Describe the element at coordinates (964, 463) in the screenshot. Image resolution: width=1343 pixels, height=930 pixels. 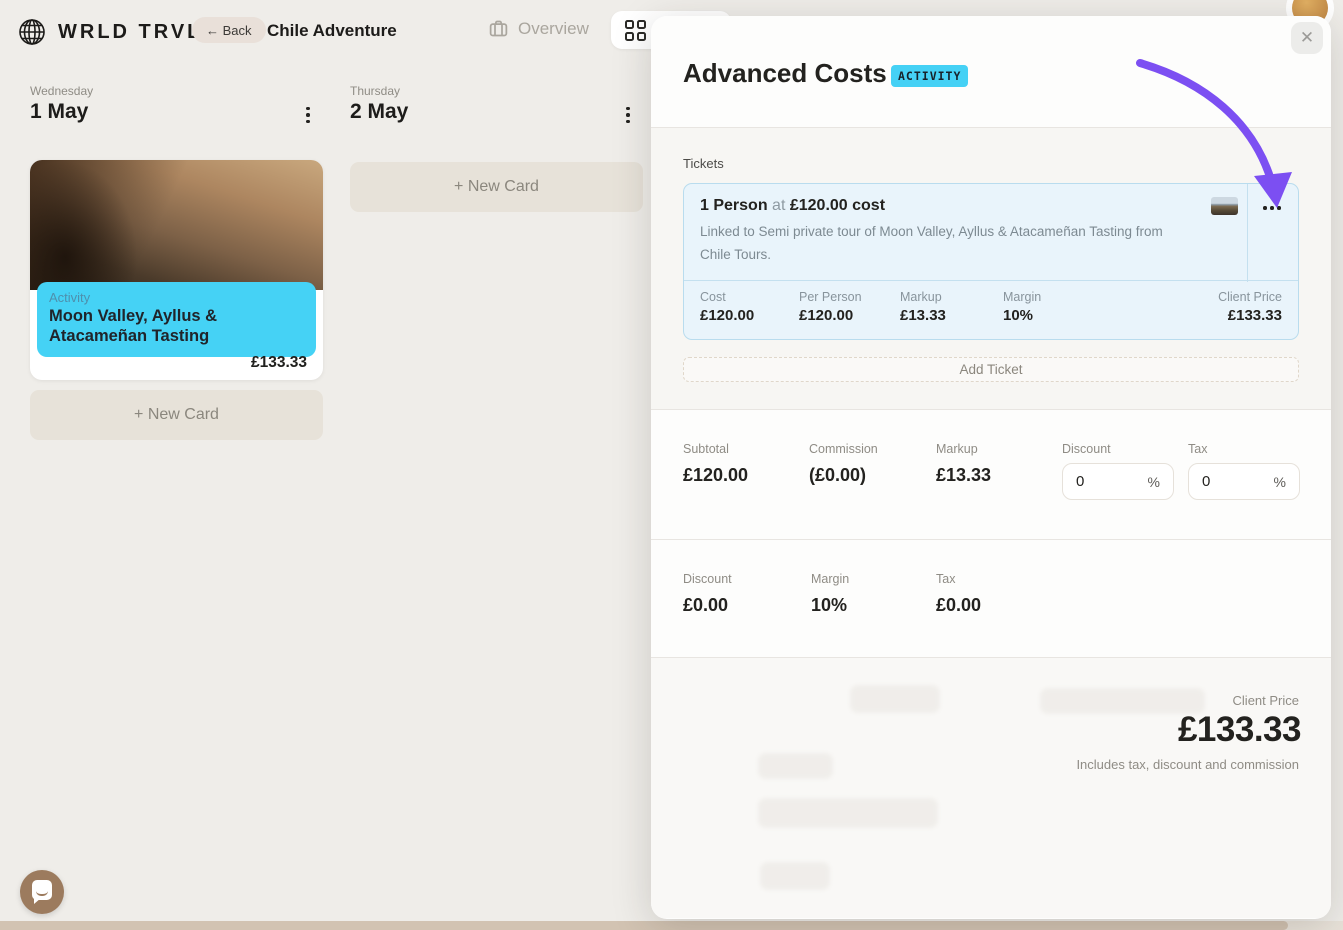
I see `markup-field: Markup £13.33` at that location.